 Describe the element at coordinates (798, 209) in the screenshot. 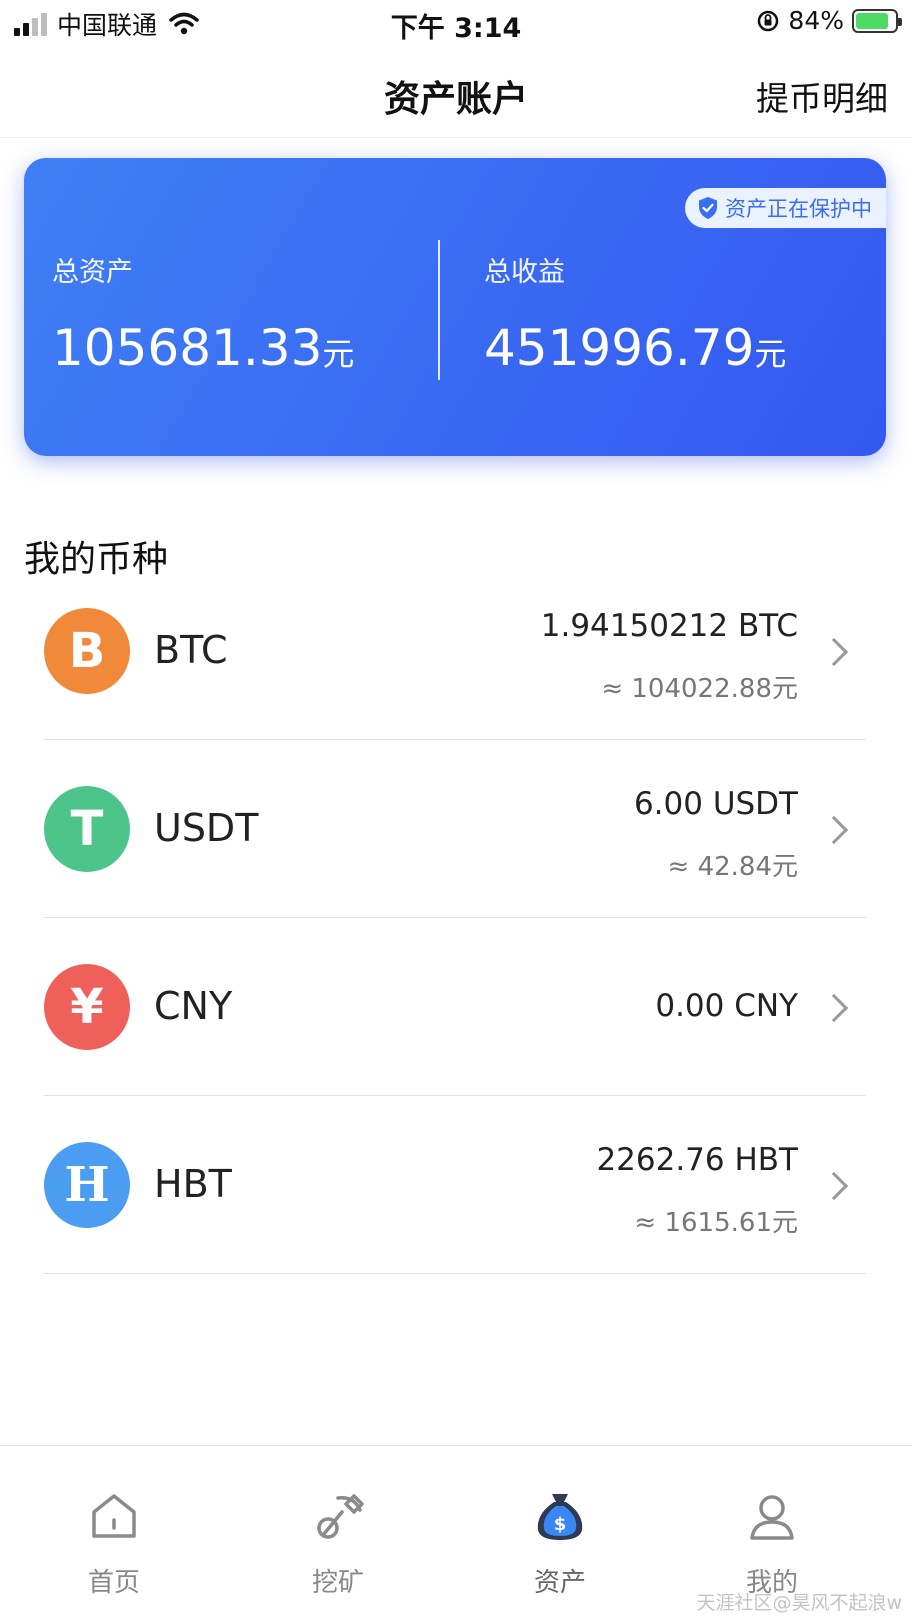

I see `protection-badge-label: 资产正在保护中` at that location.